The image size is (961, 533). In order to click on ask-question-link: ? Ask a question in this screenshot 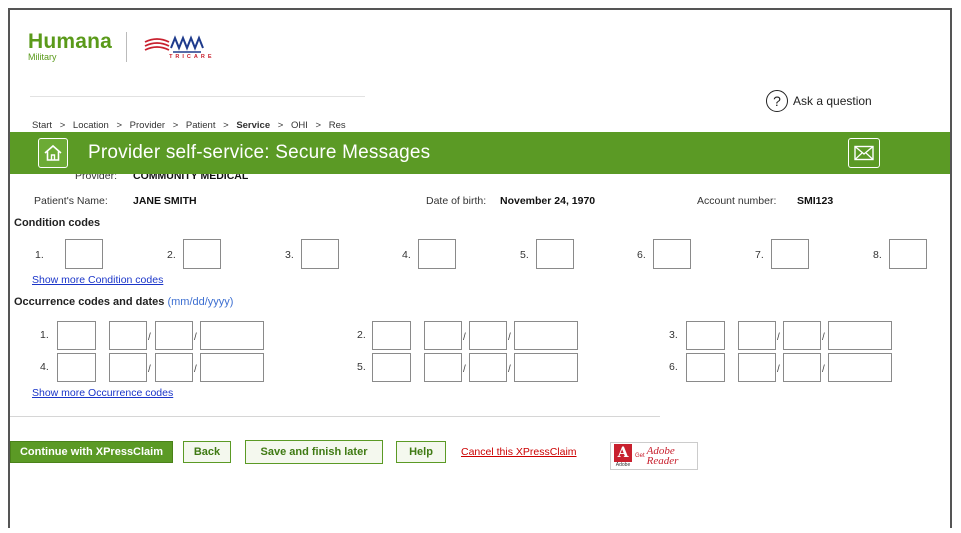, I will do `click(819, 101)`.